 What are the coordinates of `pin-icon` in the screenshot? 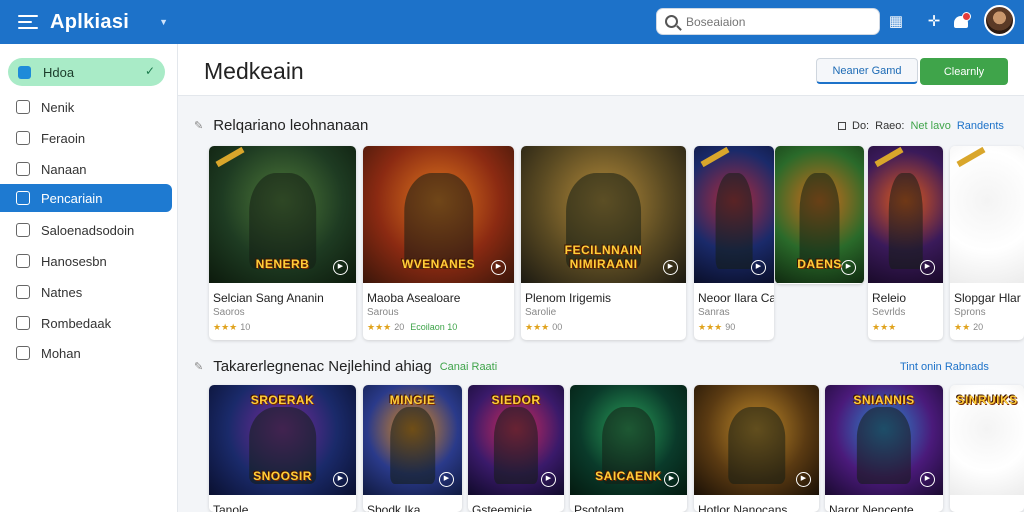 It's located at (23, 107).